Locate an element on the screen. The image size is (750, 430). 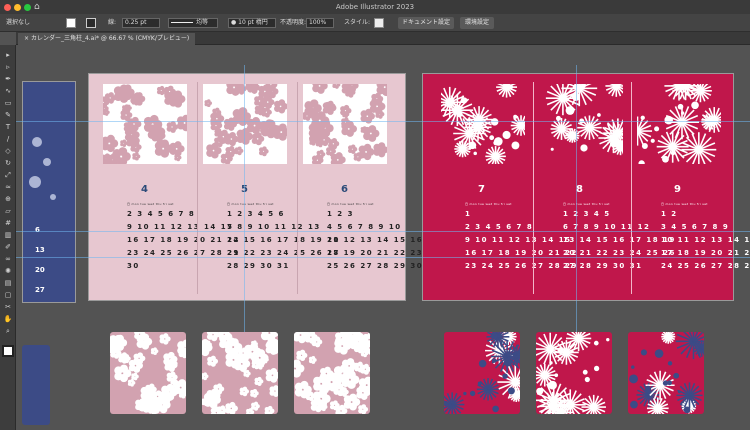
type-tool-icon: T is located at coordinates (8, 127).